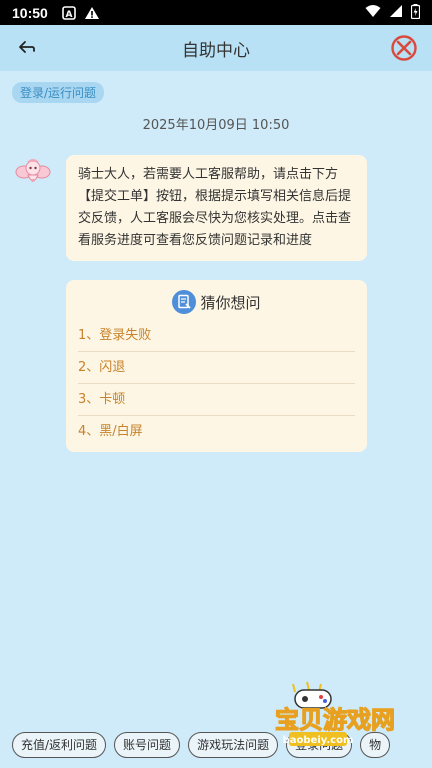 The image size is (432, 768). I want to click on avatar, so click(33, 174).